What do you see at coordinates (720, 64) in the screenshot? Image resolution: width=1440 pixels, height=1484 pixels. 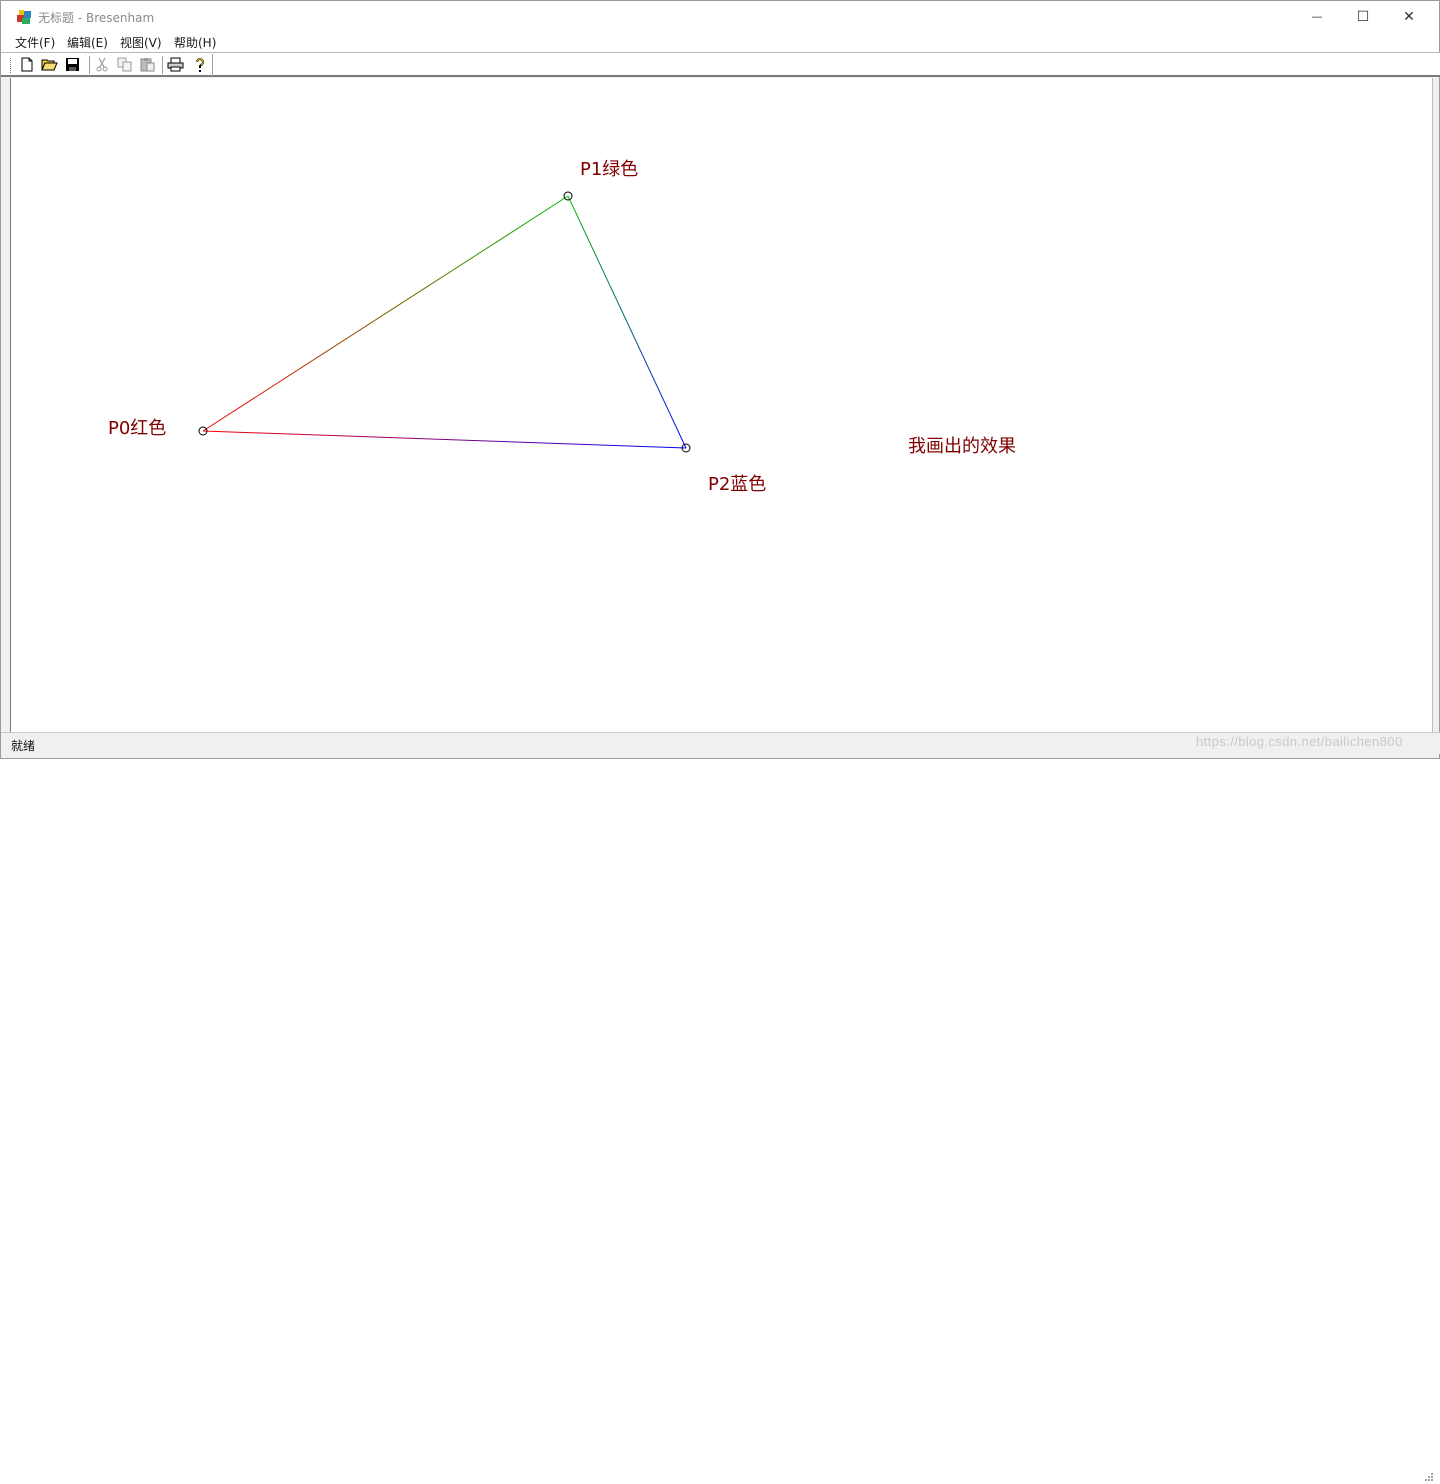 I see `toolbar` at bounding box center [720, 64].